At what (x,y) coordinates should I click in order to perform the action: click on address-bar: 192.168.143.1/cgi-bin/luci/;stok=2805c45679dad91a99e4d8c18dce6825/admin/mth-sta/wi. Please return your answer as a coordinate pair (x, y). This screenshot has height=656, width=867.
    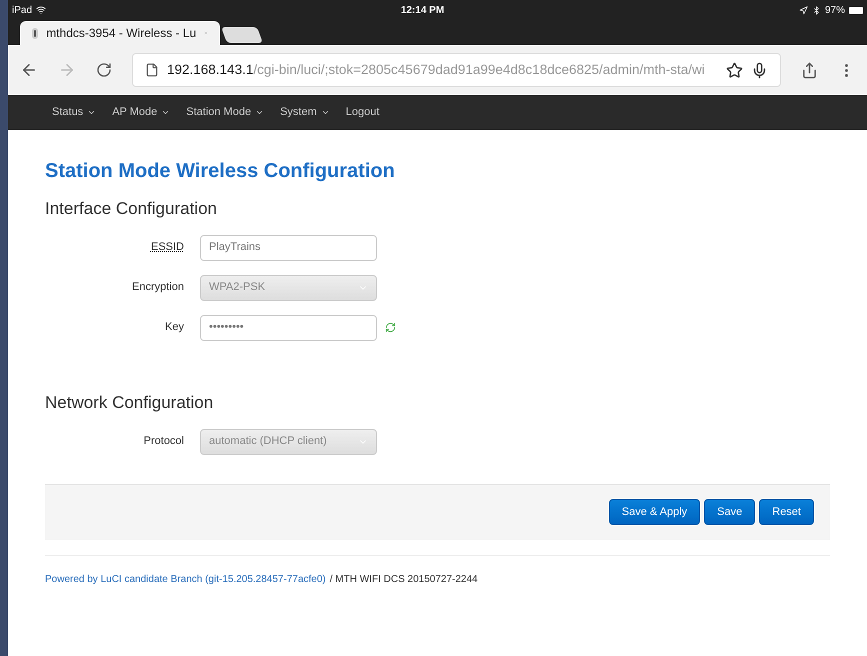
    Looking at the image, I should click on (456, 70).